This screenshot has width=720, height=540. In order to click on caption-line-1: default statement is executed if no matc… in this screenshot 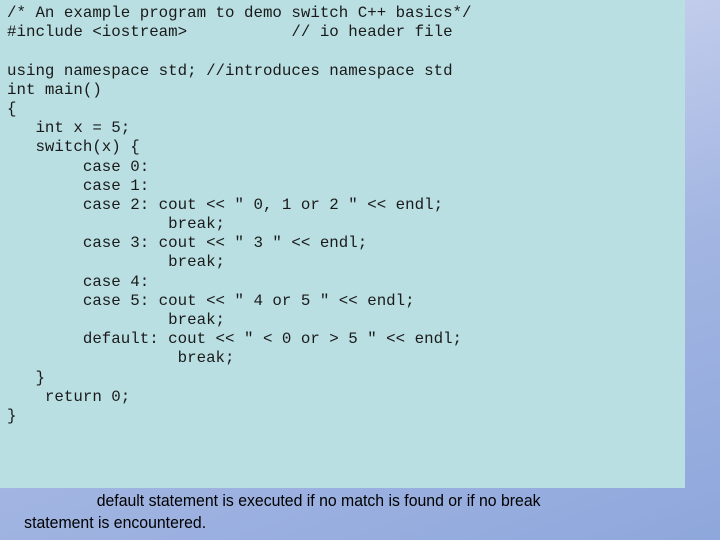, I will do `click(318, 500)`.